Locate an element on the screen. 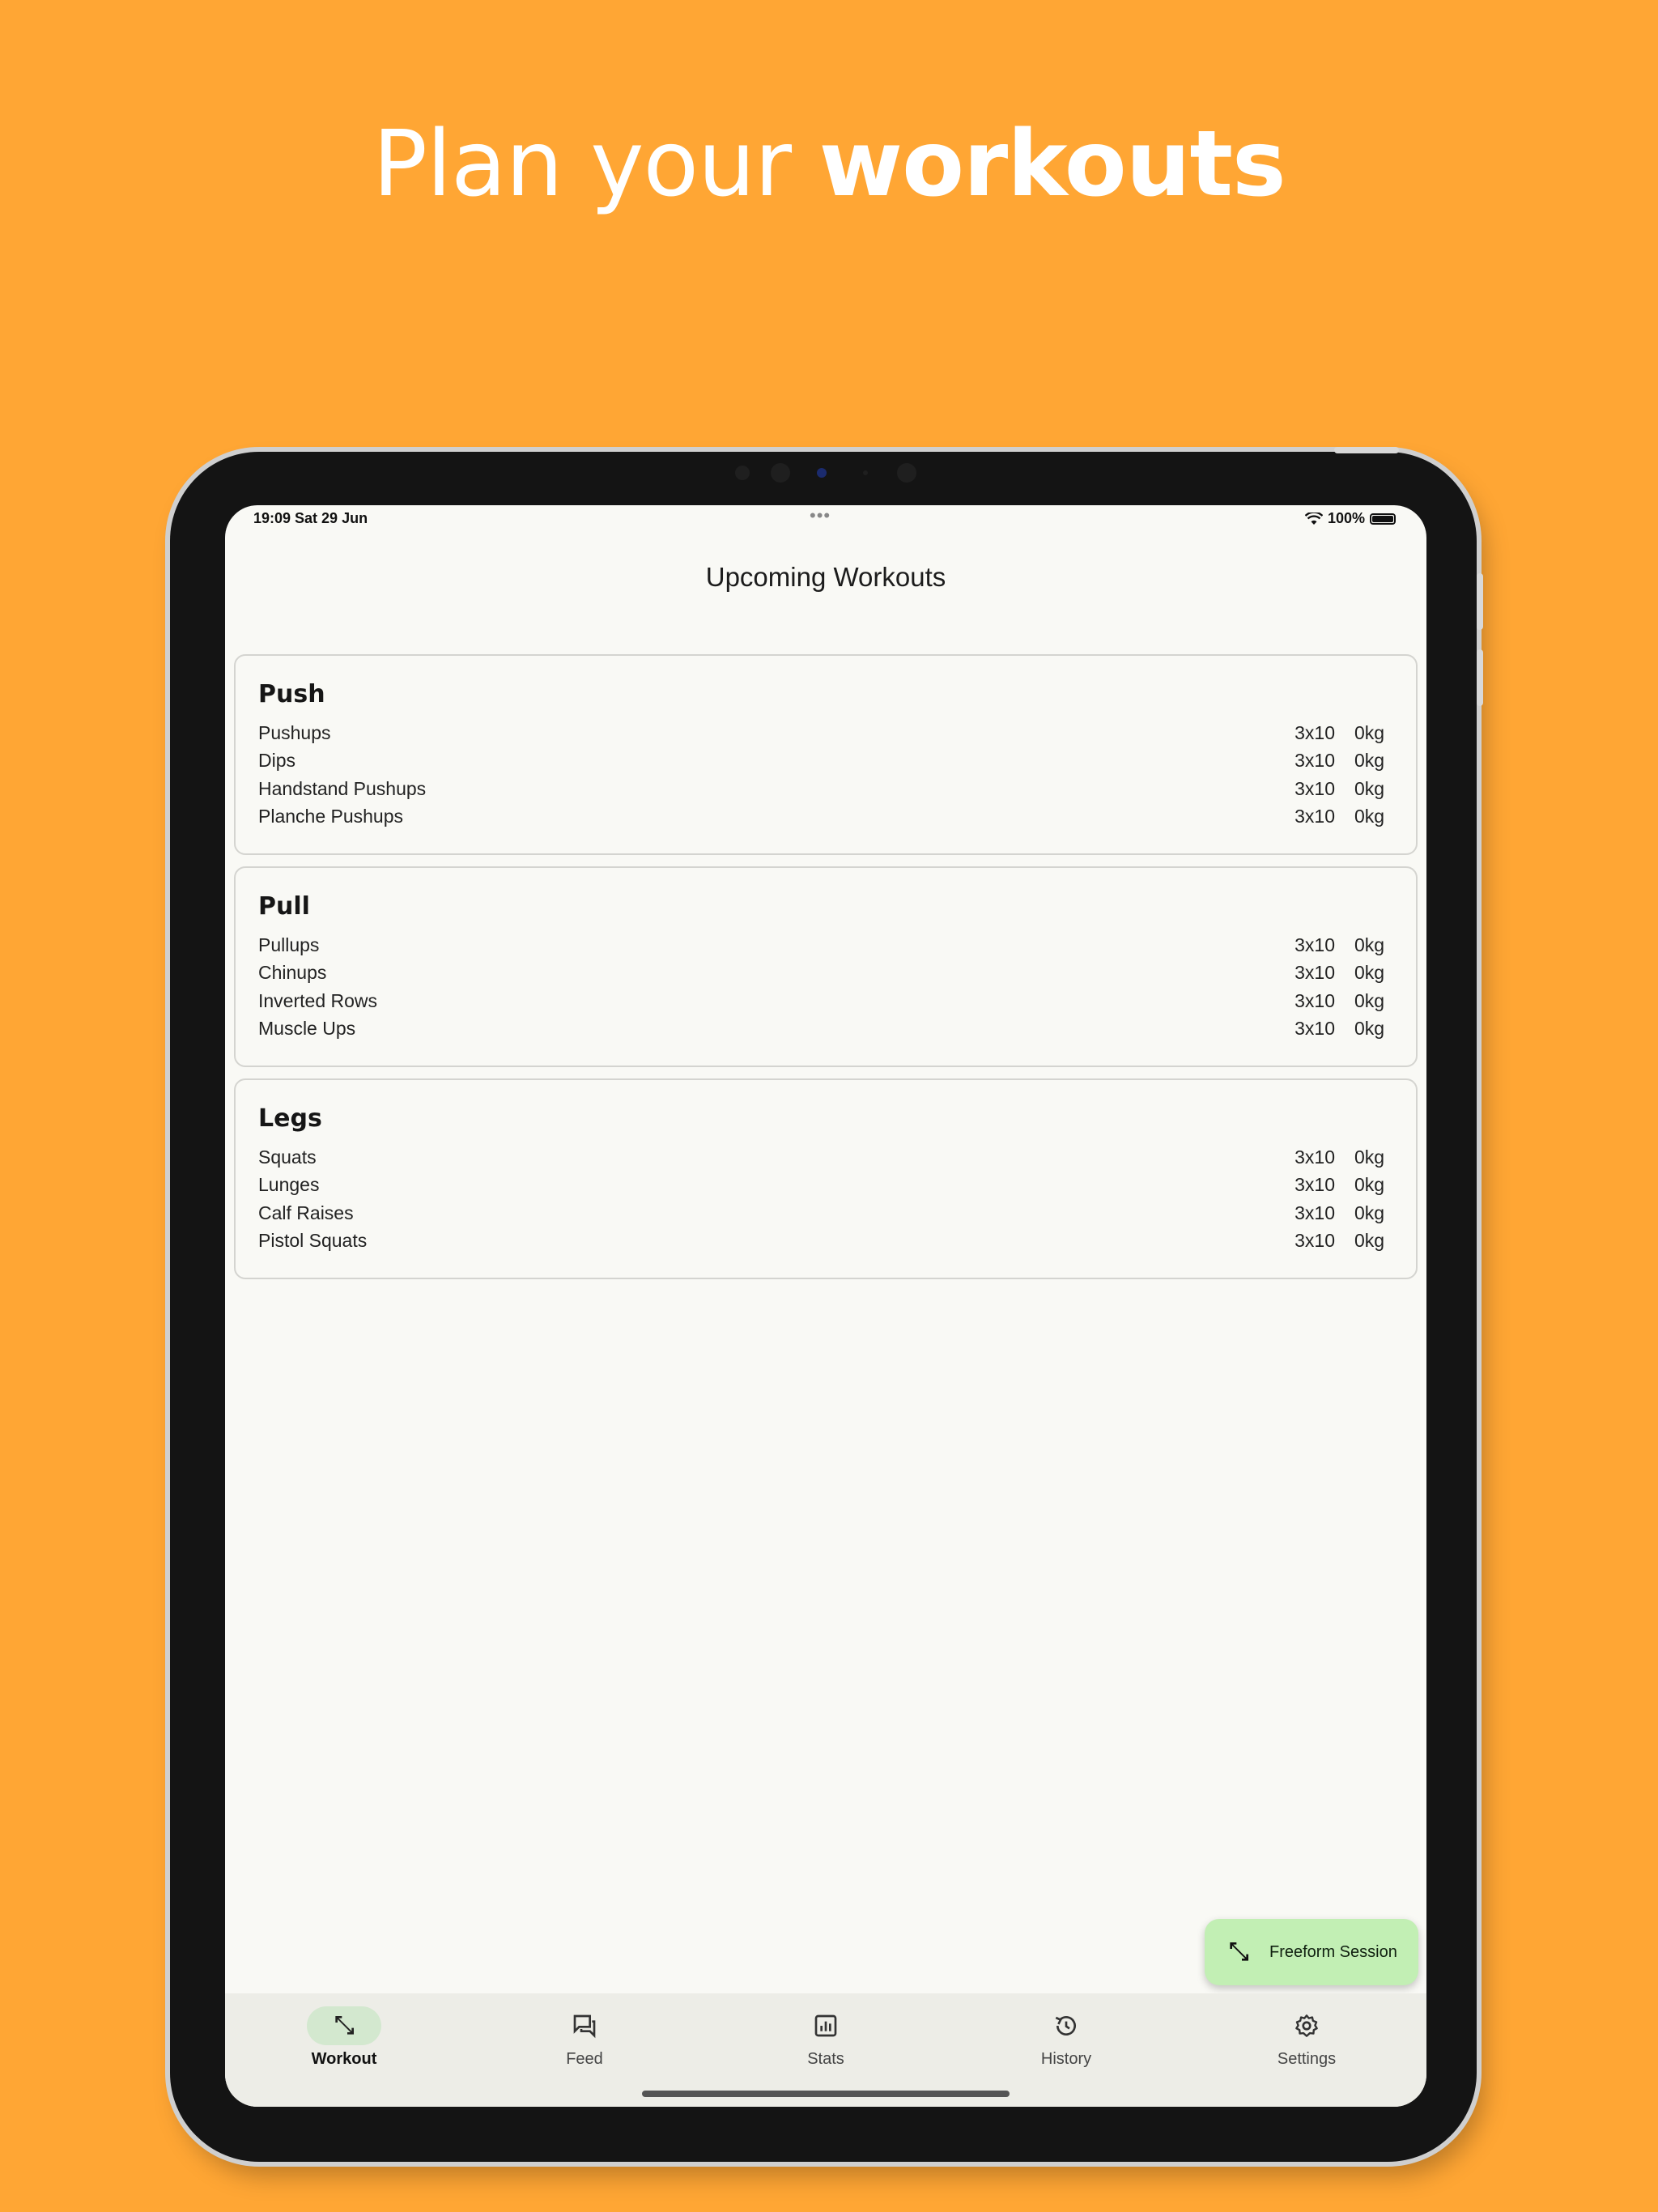 The height and width of the screenshot is (2212, 1658). nav-label: History is located at coordinates (1066, 2059).